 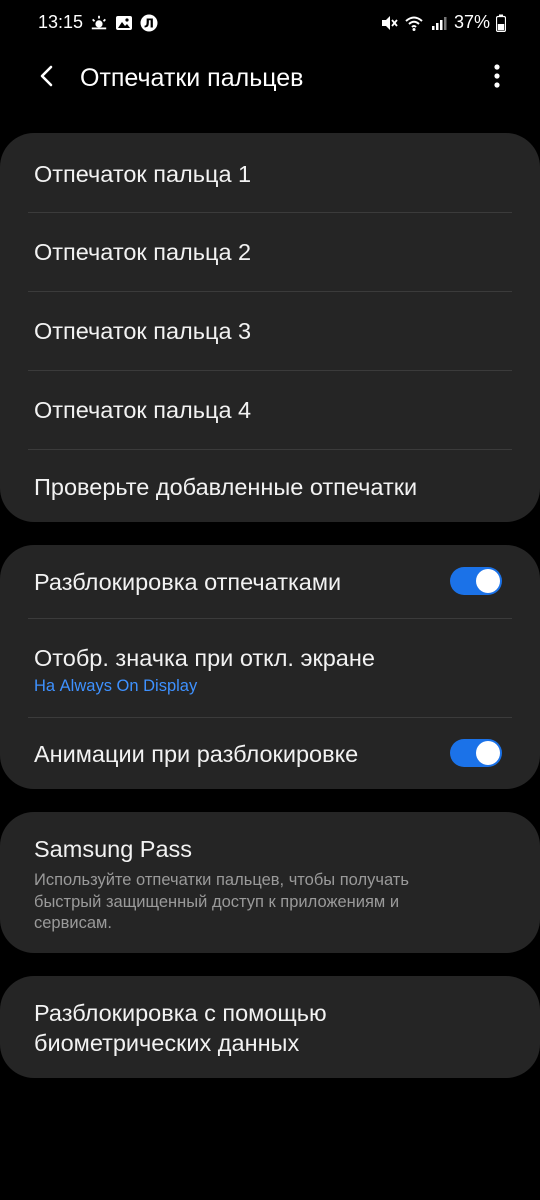 I want to click on unlock-animation-row: Анимации при разблокировке, so click(x=270, y=754).